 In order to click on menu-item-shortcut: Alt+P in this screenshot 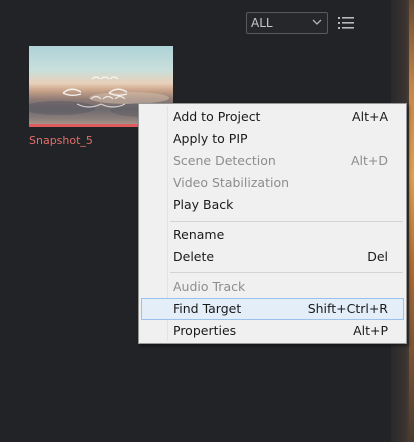, I will do `click(370, 330)`.